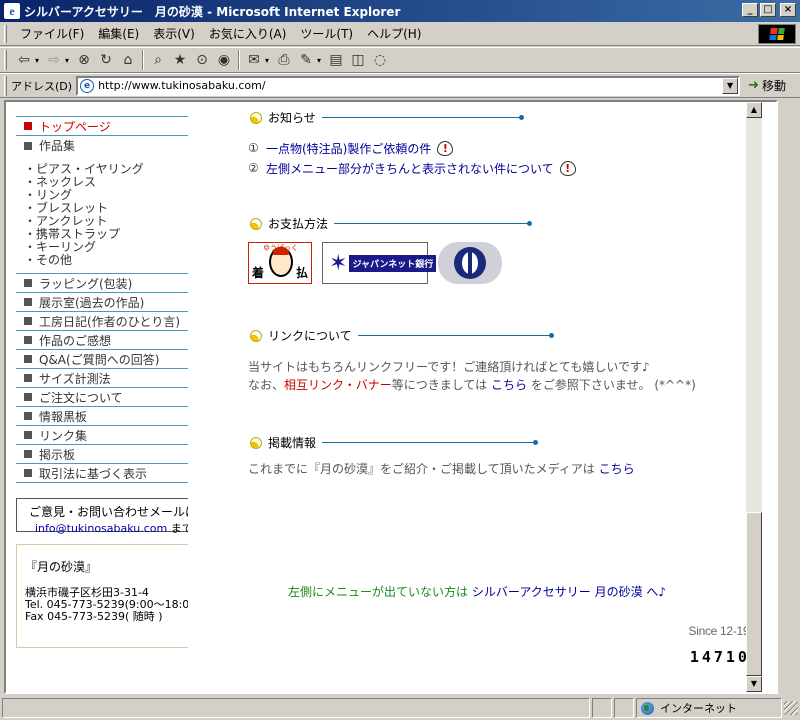  What do you see at coordinates (102, 434) in the screenshot?
I see `nav-item-links: リンク集` at bounding box center [102, 434].